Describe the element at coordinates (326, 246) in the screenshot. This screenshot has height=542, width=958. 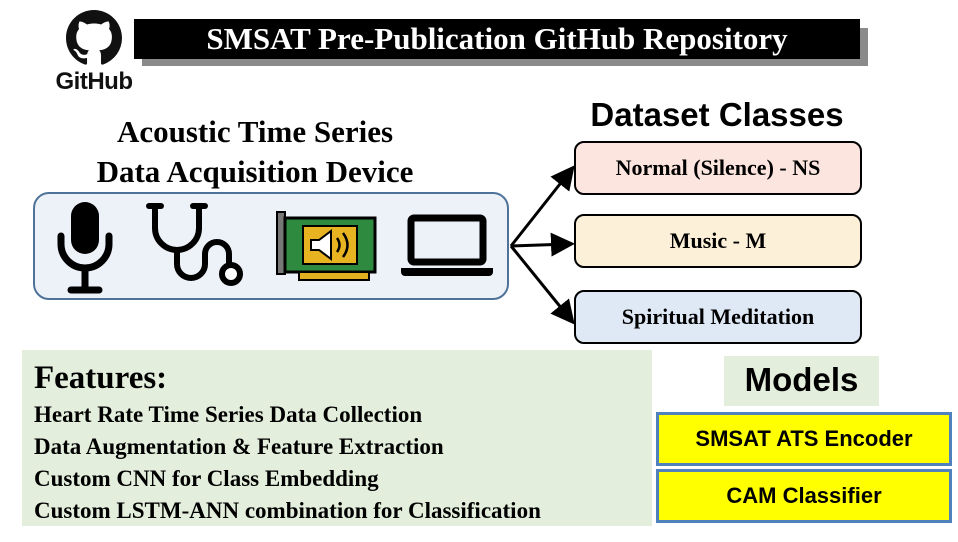
I see `sound-card-icon` at that location.